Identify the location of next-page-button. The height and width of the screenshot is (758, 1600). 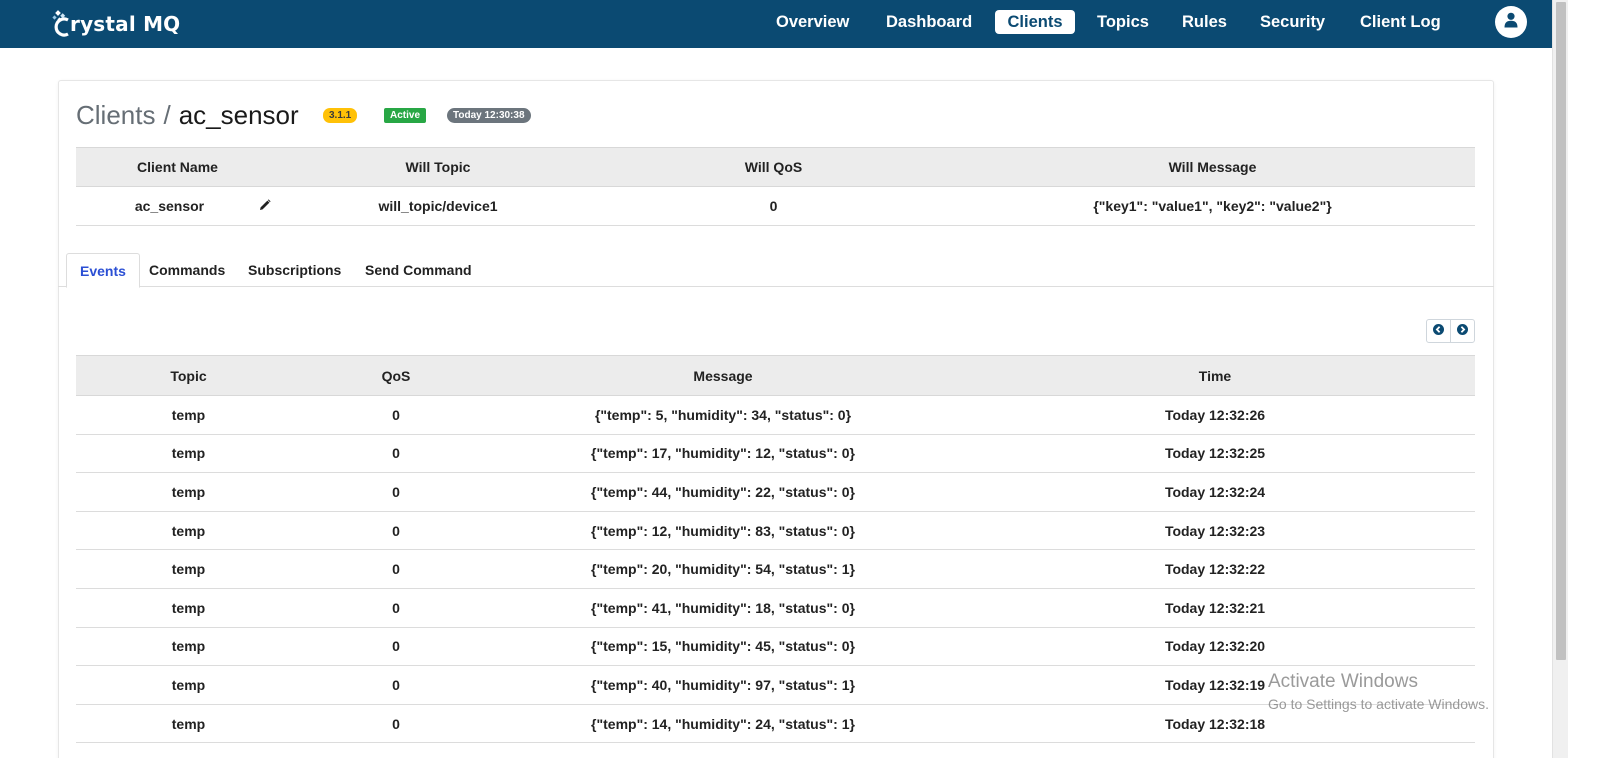
(1462, 331).